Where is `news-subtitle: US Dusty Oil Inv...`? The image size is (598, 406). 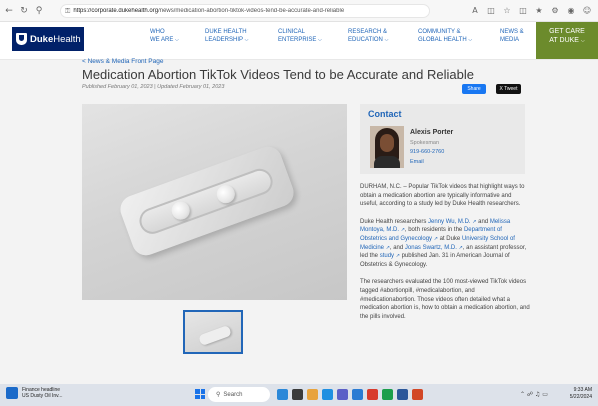
news-subtitle: US Dusty Oil Inv... is located at coordinates (42, 396).